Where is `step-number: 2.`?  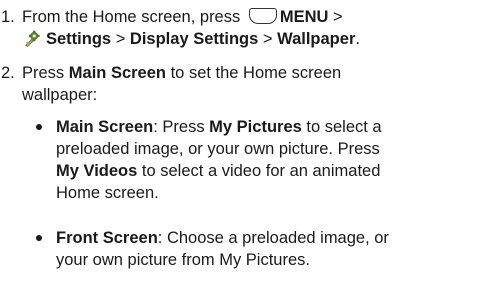
step-number: 2. is located at coordinates (8, 73).